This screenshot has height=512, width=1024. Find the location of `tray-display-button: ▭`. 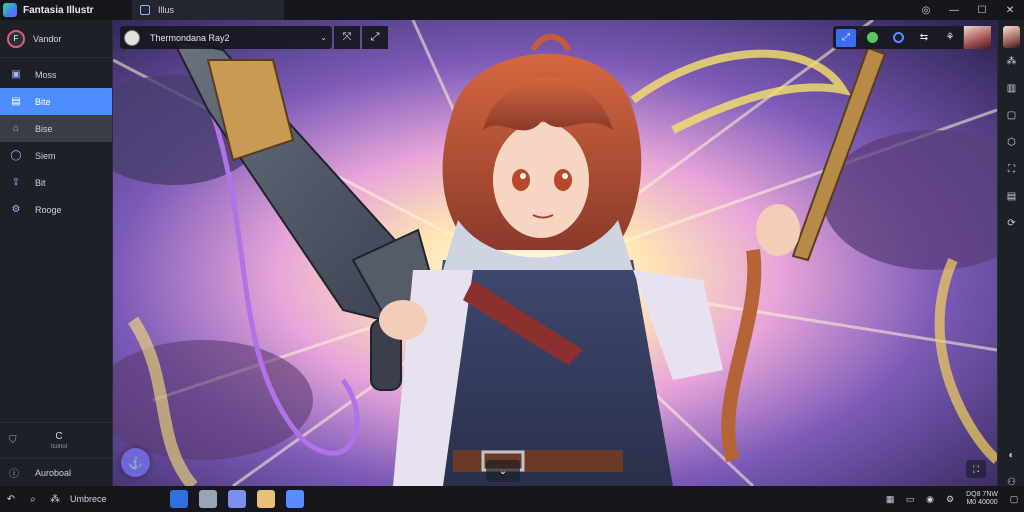

tray-display-button: ▭ is located at coordinates (910, 499).